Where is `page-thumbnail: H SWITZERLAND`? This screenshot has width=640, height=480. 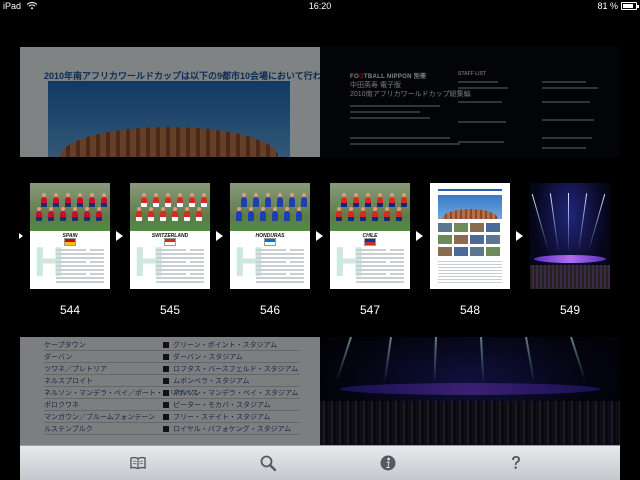 page-thumbnail: H SWITZERLAND is located at coordinates (170, 236).